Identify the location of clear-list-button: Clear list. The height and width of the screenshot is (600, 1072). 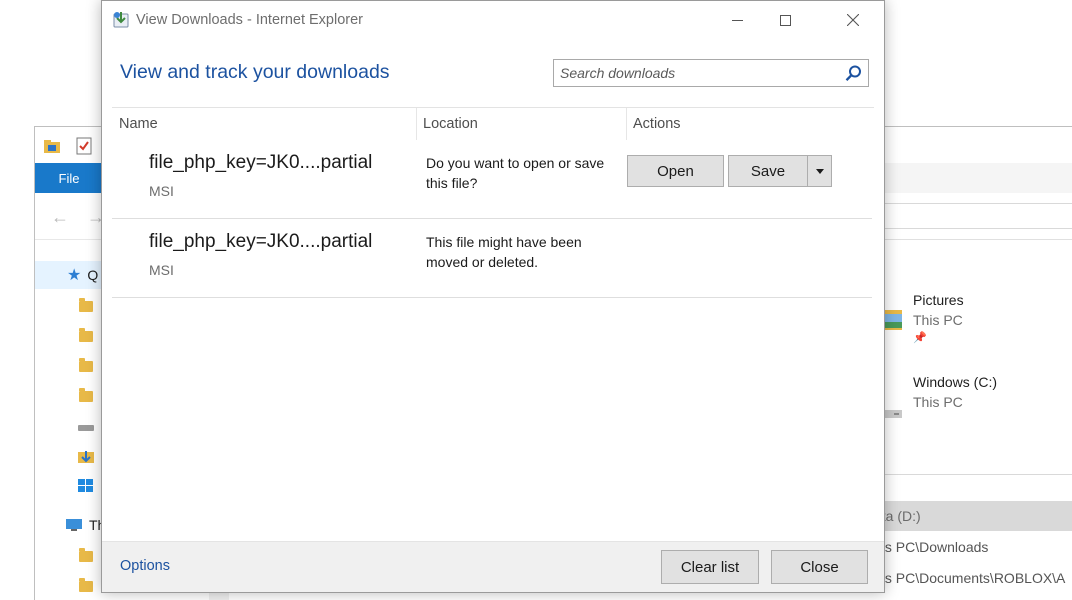
(710, 567).